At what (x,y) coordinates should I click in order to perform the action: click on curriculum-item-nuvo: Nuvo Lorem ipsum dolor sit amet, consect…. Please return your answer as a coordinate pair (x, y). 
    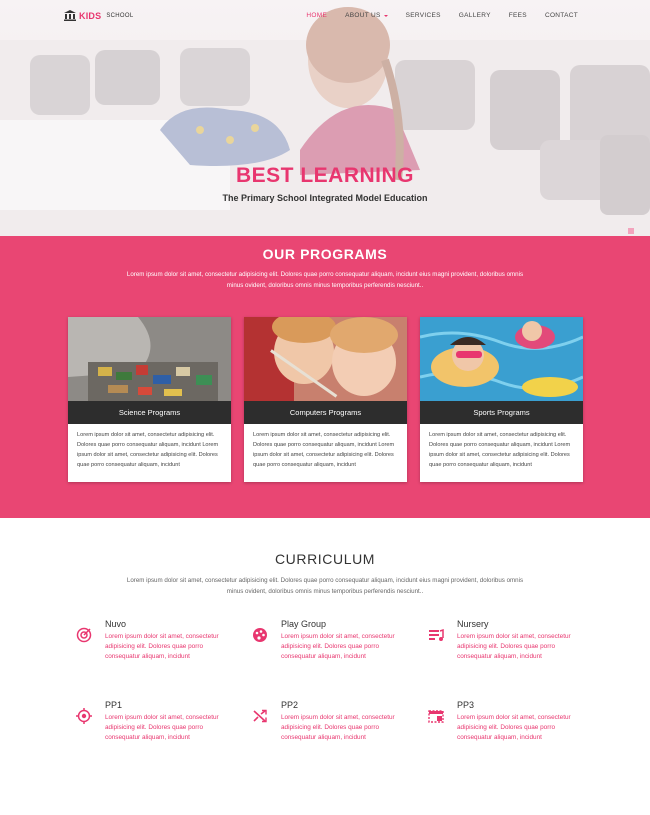
    Looking at the image, I should click on (151, 649).